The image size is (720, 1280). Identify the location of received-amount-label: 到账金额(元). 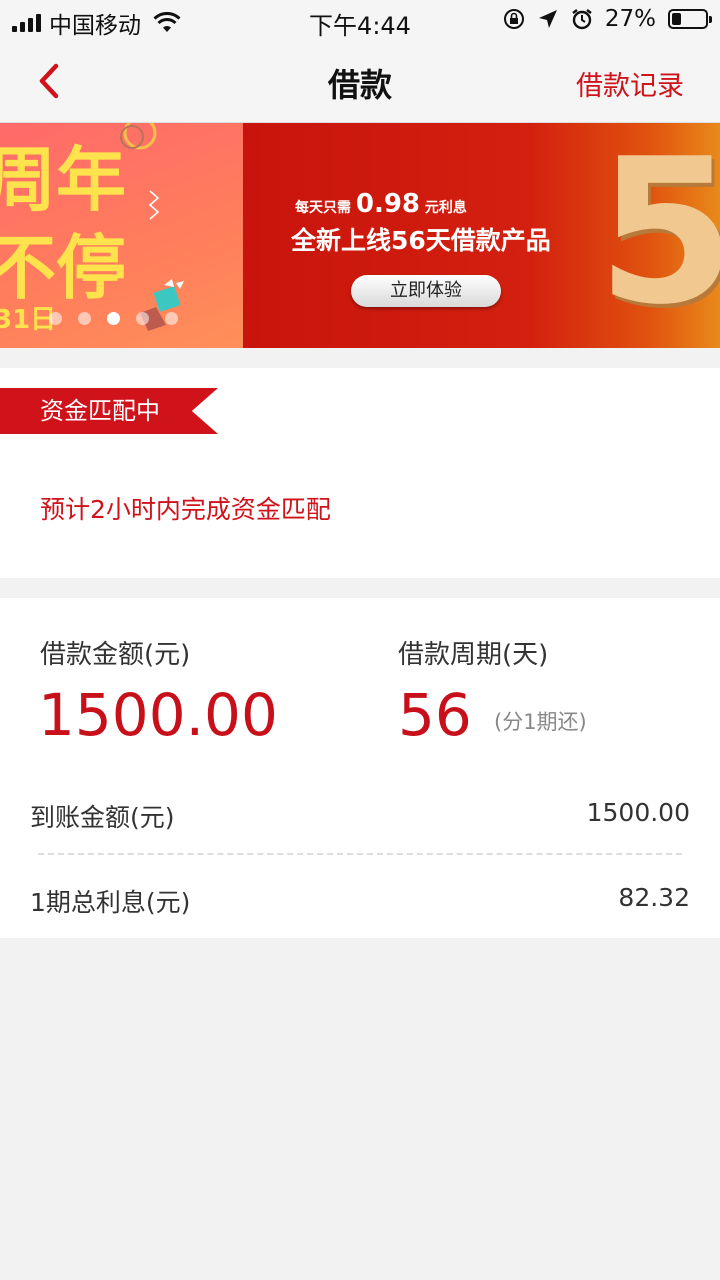
(102, 817).